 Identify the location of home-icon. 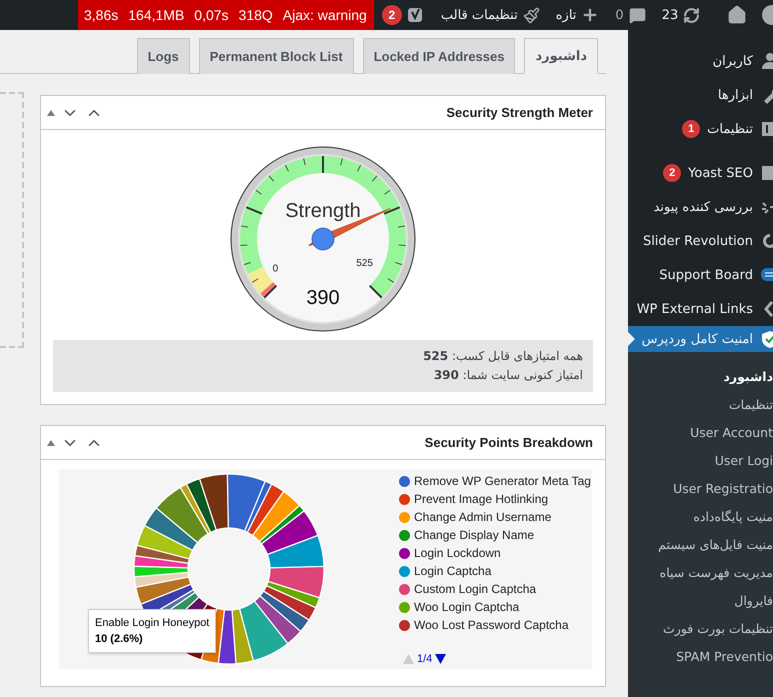
(737, 15).